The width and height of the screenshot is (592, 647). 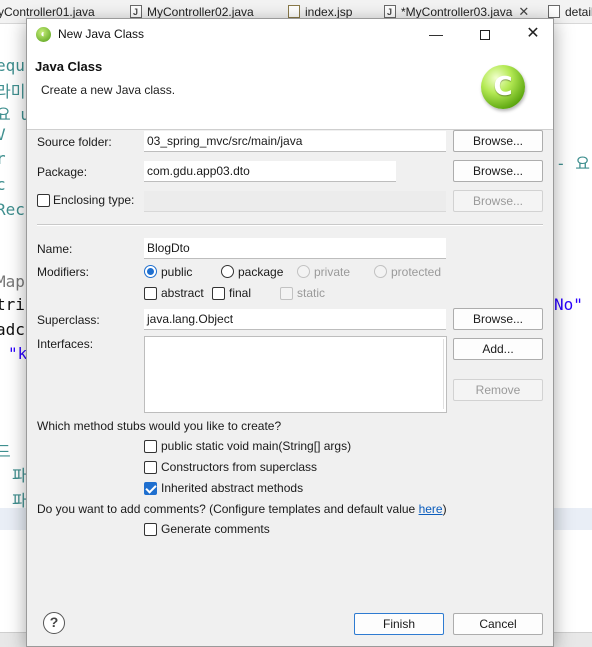 I want to click on public-radio, so click(x=150, y=271).